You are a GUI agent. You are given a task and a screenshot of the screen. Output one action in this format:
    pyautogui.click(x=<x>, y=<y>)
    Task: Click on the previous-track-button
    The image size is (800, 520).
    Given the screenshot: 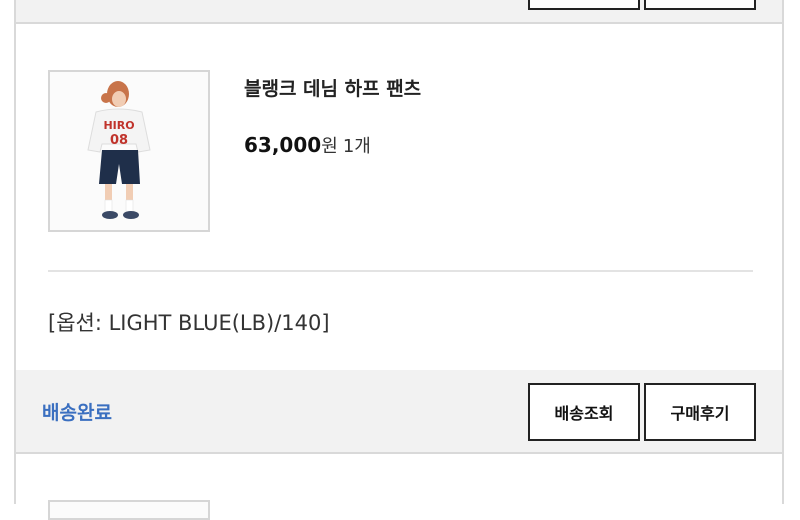 What is the action you would take?
    pyautogui.click(x=584, y=5)
    